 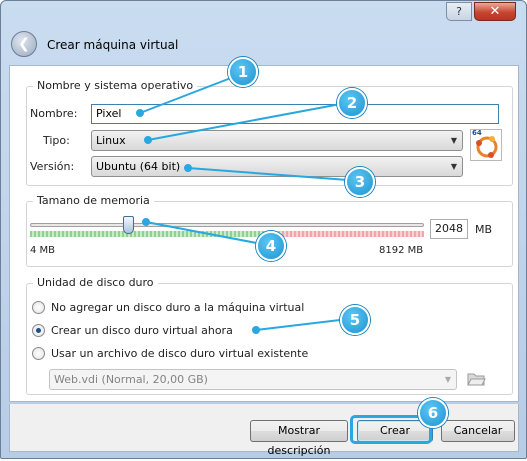 What do you see at coordinates (271, 246) in the screenshot?
I see `callout-badge-4: 4` at bounding box center [271, 246].